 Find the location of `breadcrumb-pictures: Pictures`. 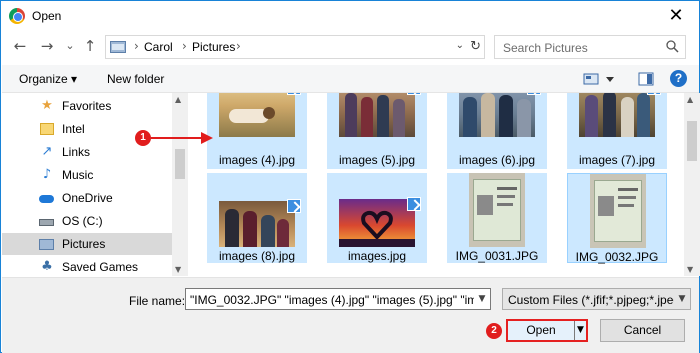

breadcrumb-pictures: Pictures is located at coordinates (213, 47).